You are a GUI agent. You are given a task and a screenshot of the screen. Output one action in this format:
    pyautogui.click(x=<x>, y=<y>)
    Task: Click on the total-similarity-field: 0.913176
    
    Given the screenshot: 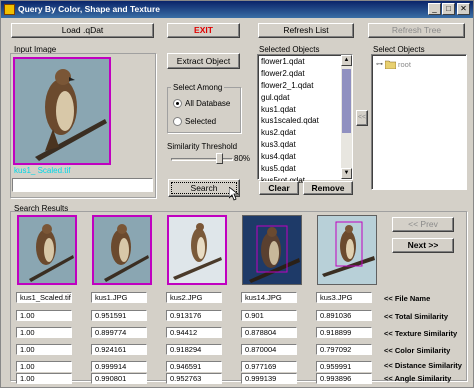 What is the action you would take?
    pyautogui.click(x=194, y=315)
    